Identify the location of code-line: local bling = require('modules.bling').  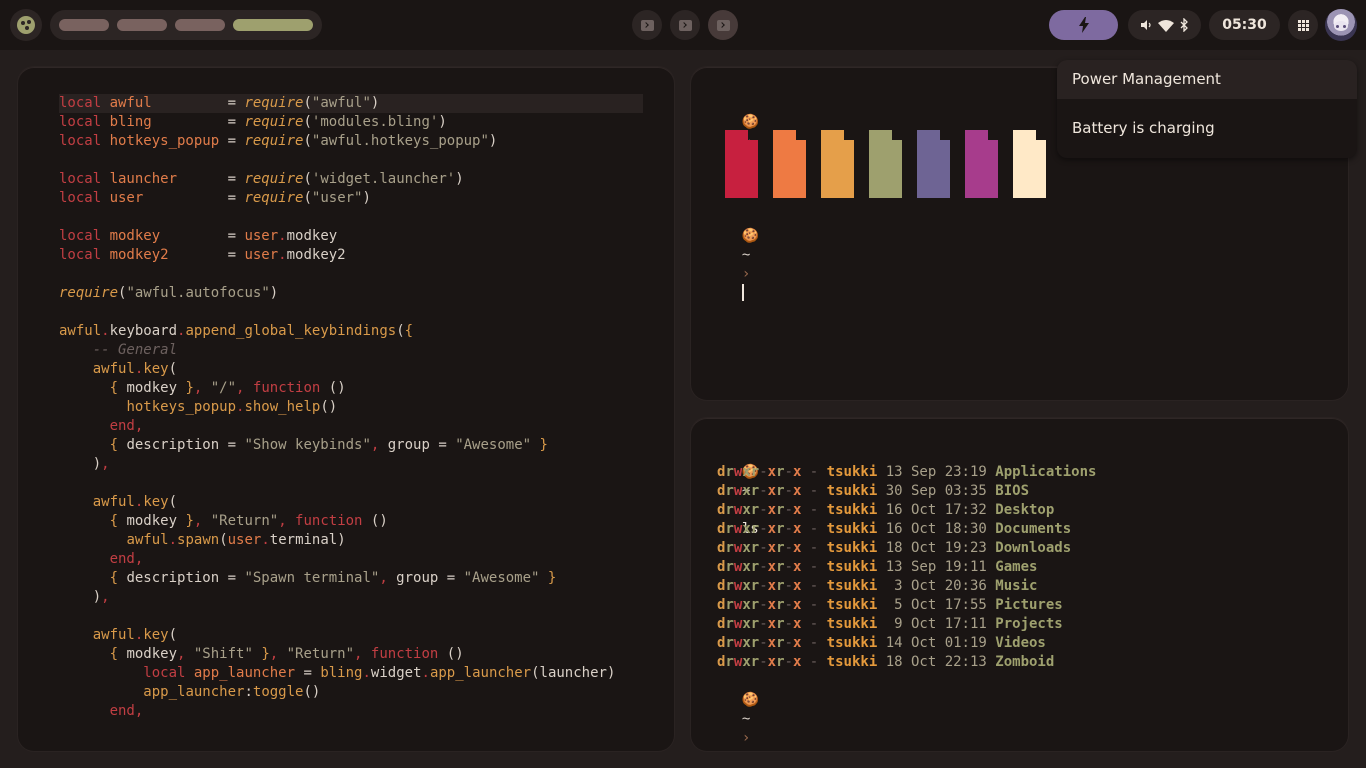
(351, 122).